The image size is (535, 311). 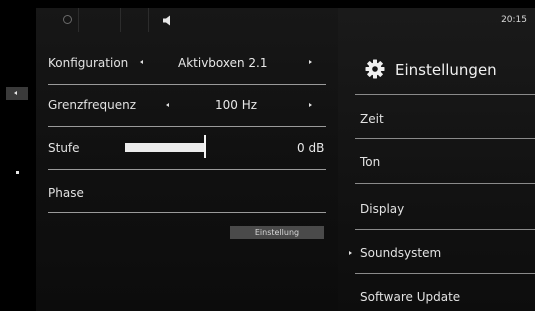 What do you see at coordinates (400, 253) in the screenshot?
I see `menu-item-soundsystem: Soundsystem` at bounding box center [400, 253].